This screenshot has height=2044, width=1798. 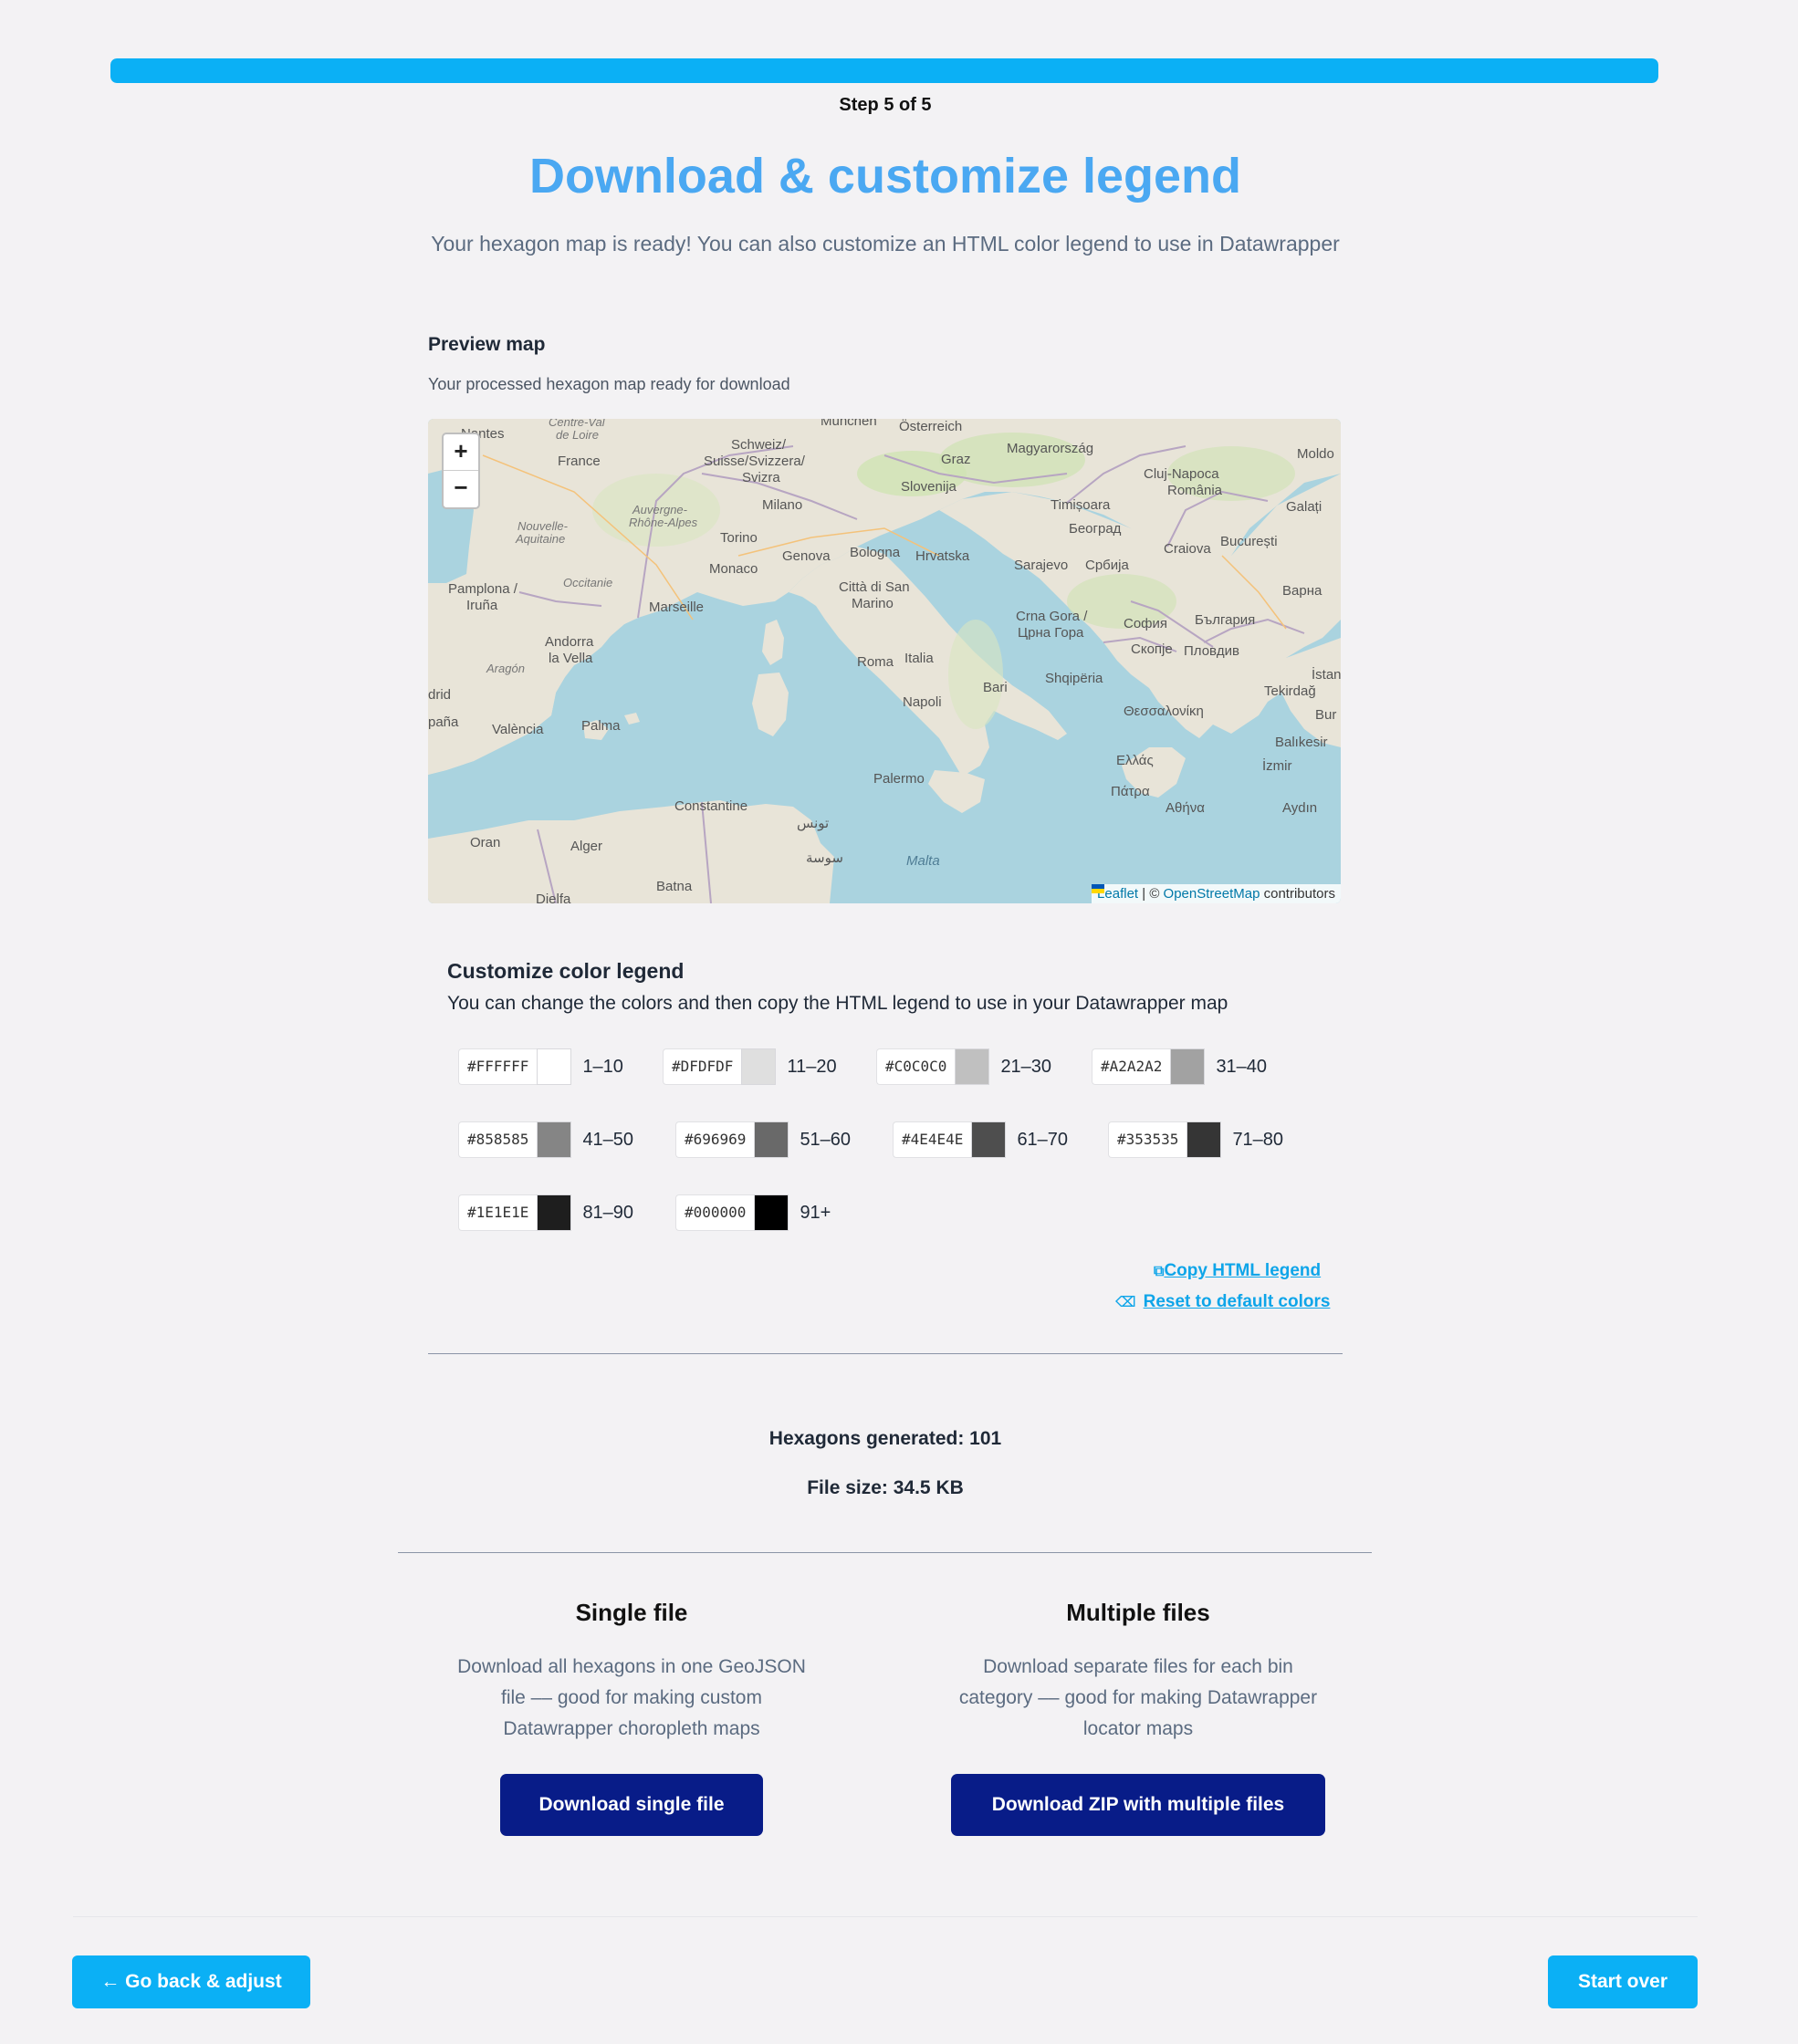 I want to click on hex-color-input: #FFFFFF, so click(x=498, y=1066).